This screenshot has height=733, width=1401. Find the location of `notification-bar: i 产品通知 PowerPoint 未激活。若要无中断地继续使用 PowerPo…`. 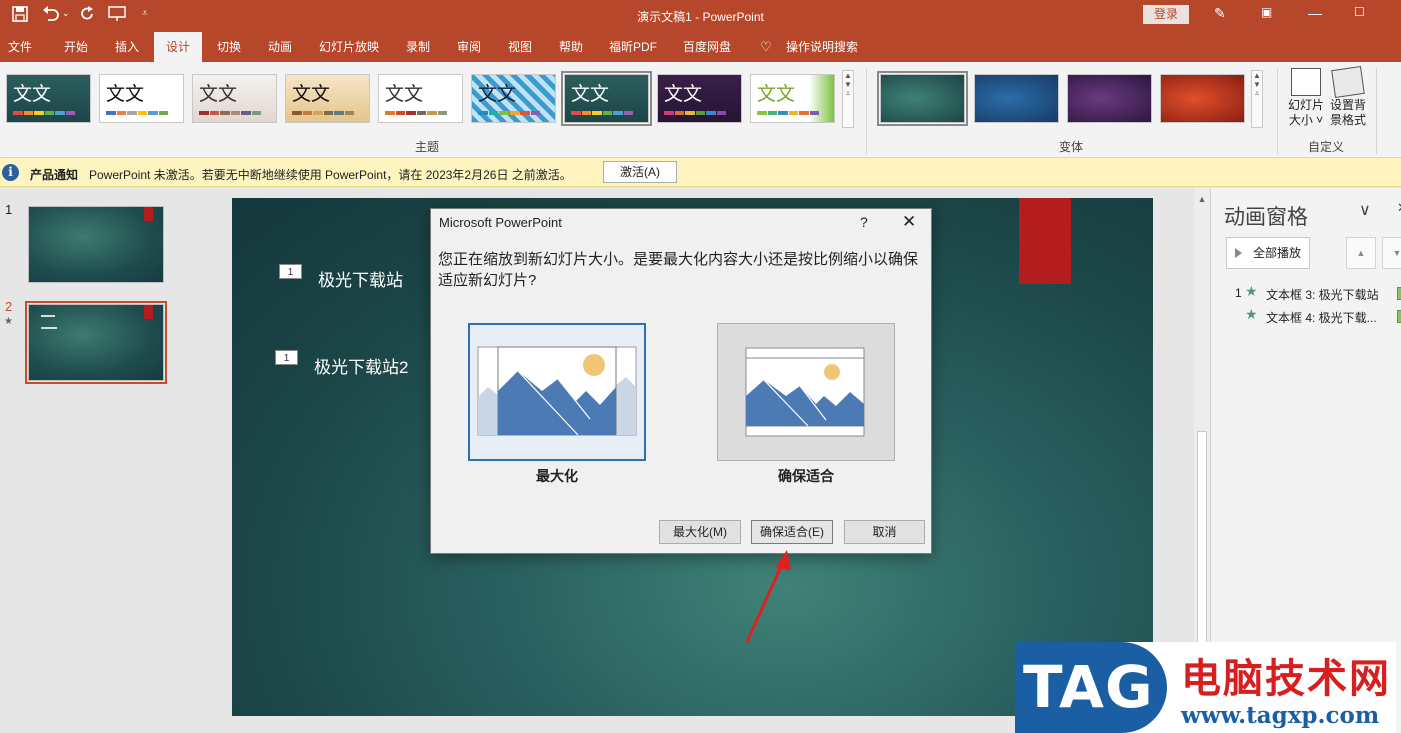

notification-bar: i 产品通知 PowerPoint 未激活。若要无中断地继续使用 PowerPo… is located at coordinates (700, 172).